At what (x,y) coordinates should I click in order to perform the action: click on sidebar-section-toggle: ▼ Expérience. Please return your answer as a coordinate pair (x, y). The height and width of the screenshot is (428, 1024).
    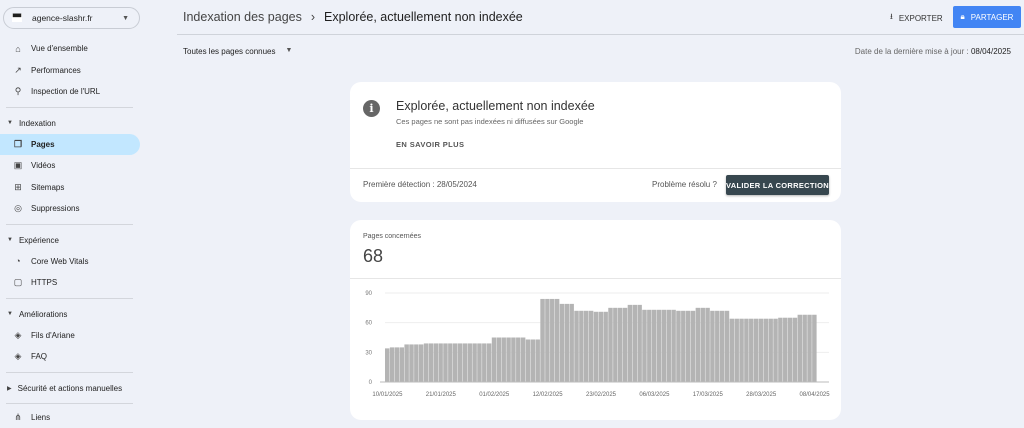
    Looking at the image, I should click on (33, 240).